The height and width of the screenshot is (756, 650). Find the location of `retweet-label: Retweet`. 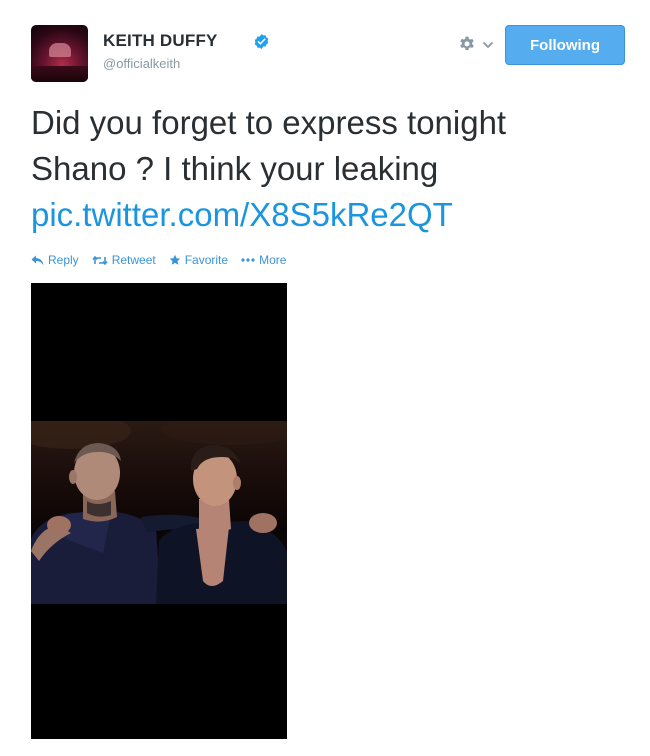

retweet-label: Retweet is located at coordinates (133, 260).